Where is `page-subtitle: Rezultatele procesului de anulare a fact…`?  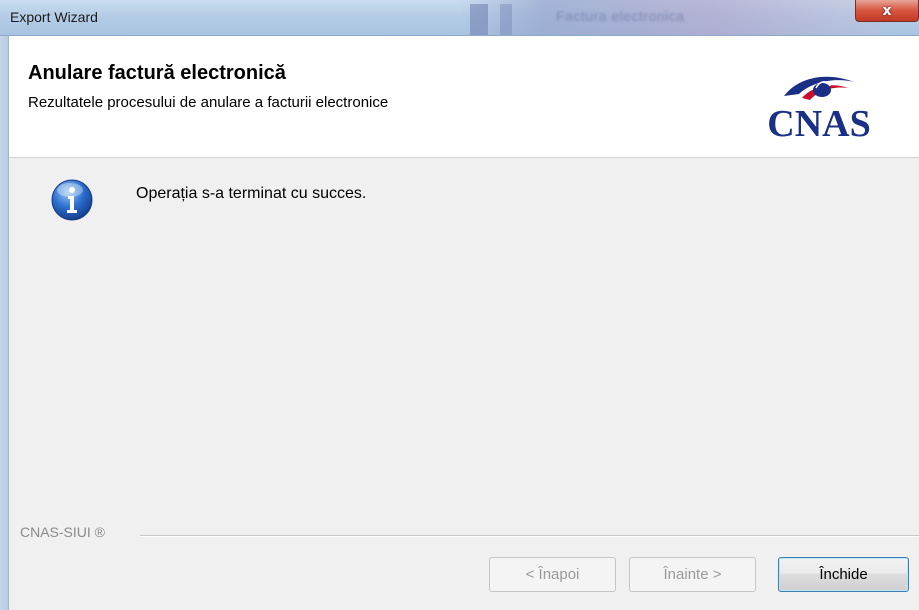 page-subtitle: Rezultatele procesului de anulare a fact… is located at coordinates (208, 102).